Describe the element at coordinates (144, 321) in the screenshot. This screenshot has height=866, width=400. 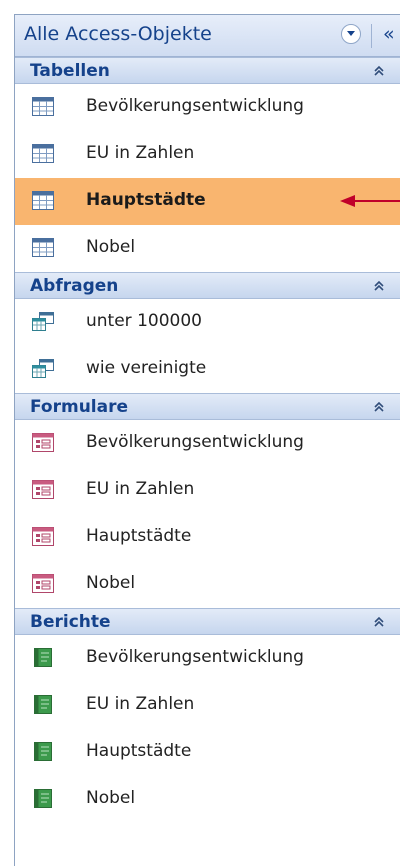
I see `item-label: unter 100000` at that location.